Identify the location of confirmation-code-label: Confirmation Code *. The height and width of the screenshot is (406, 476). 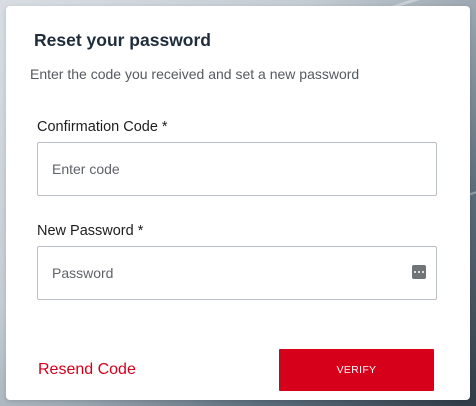
(102, 127).